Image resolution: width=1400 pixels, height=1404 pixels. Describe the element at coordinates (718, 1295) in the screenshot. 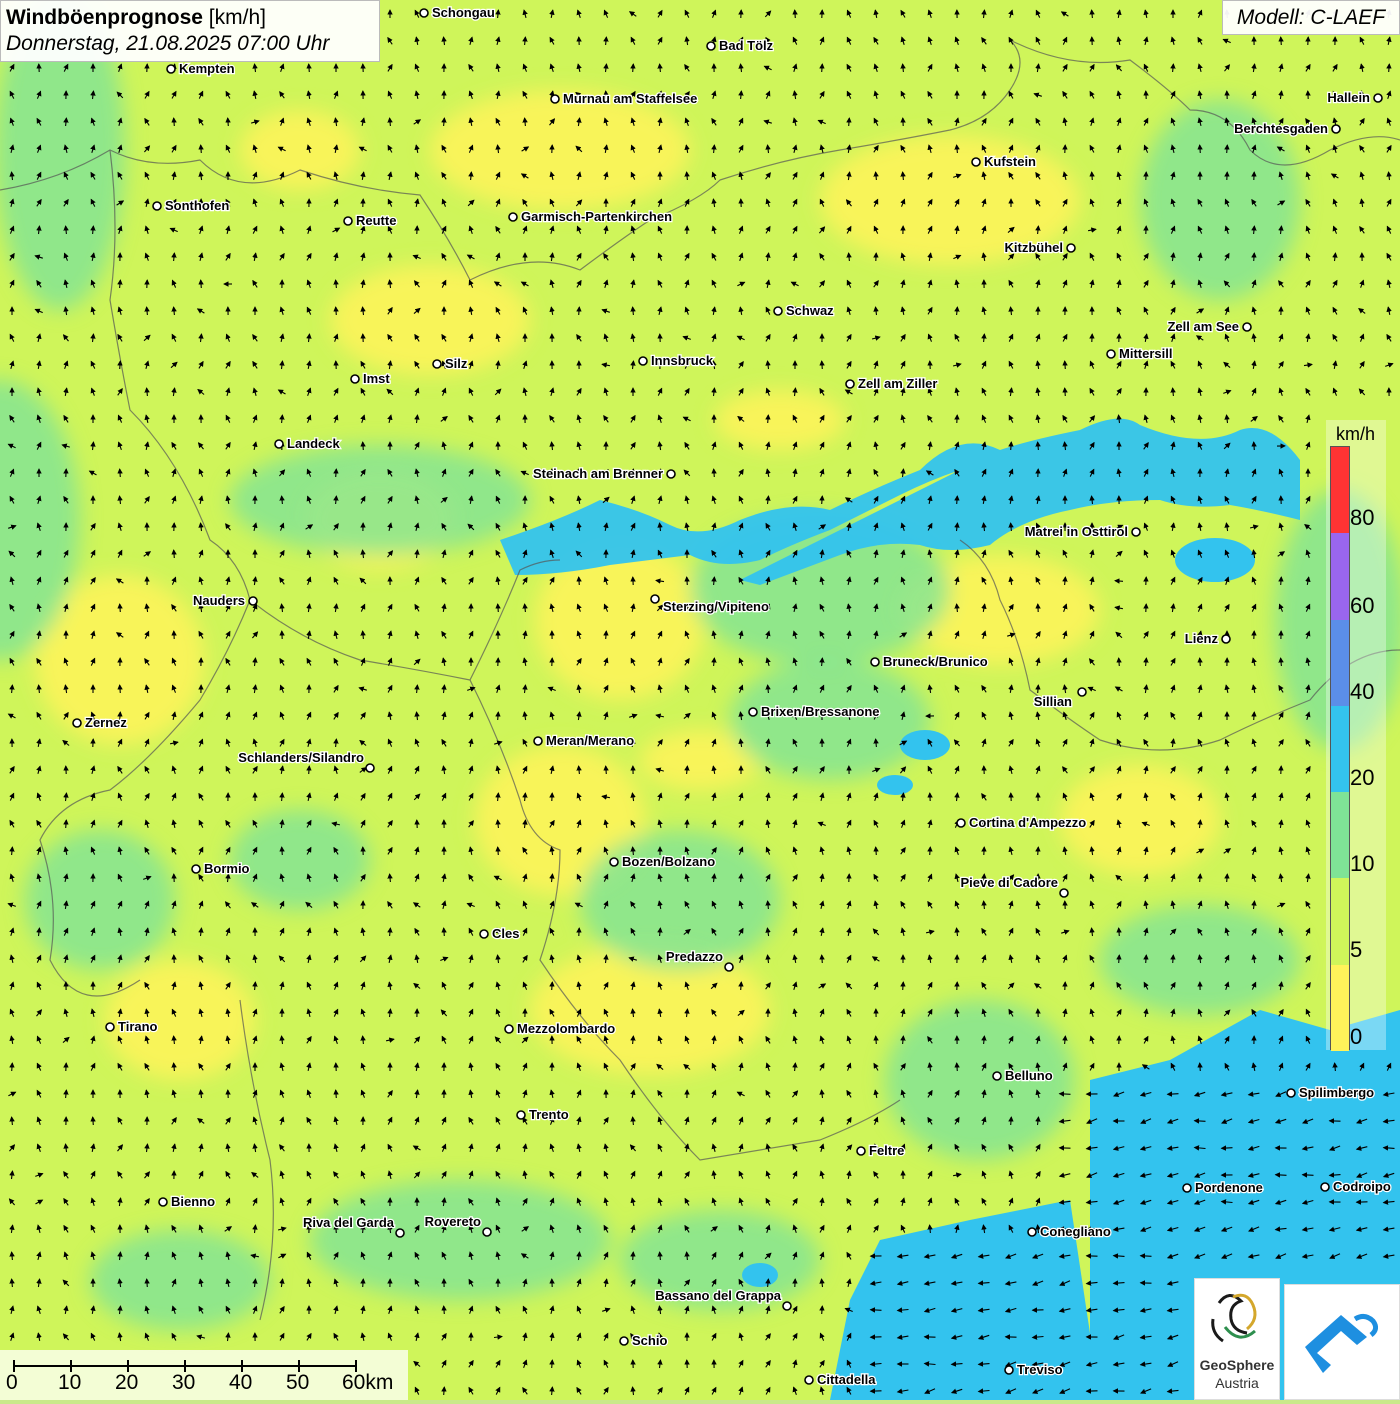

I see `city-label: Bassano del Grappa` at that location.